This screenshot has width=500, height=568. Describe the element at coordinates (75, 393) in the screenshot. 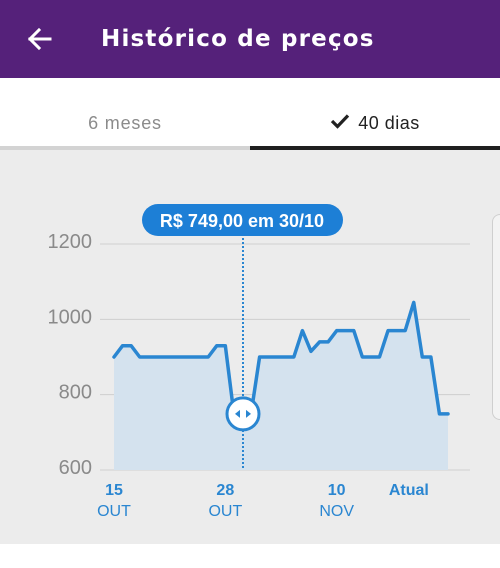

I see `y-tick-label: 800` at that location.